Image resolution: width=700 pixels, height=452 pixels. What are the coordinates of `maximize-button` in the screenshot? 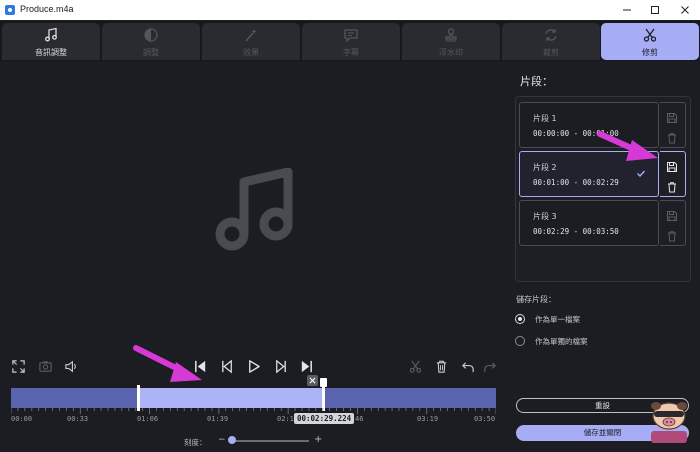 It's located at (655, 10).